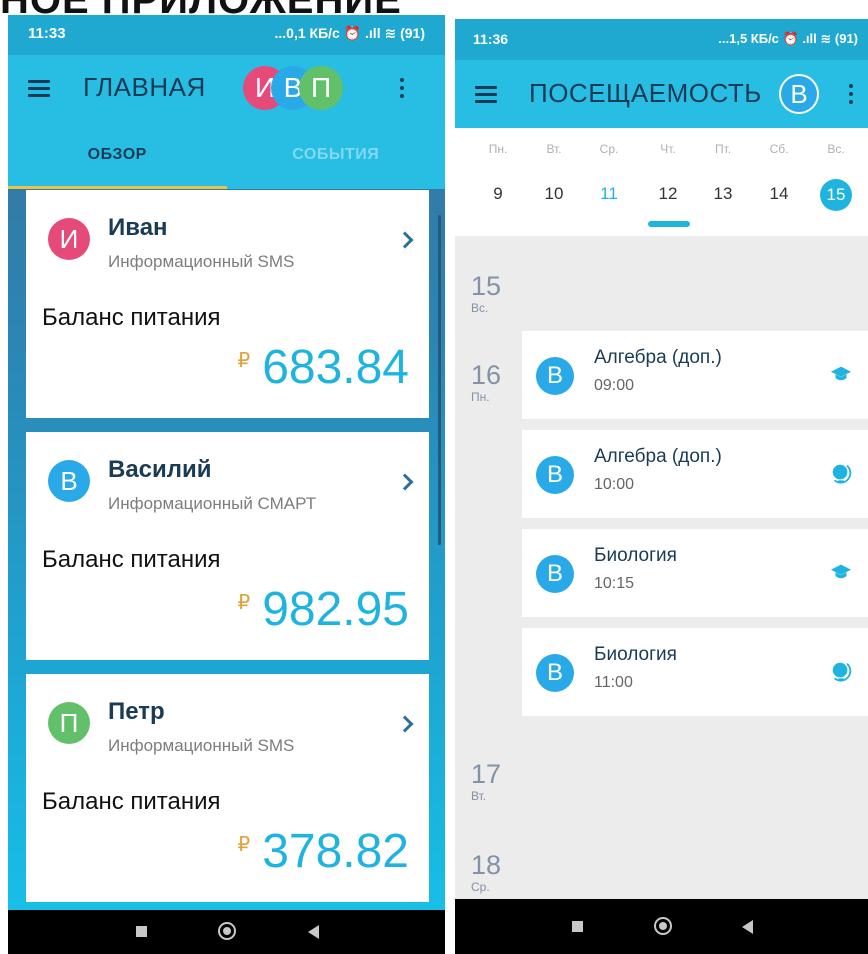 This screenshot has height=954, width=868. I want to click on day-label-number: 18, so click(486, 865).